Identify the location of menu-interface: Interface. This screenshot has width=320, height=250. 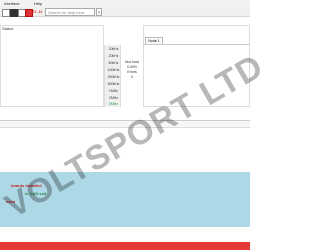
(12, 3).